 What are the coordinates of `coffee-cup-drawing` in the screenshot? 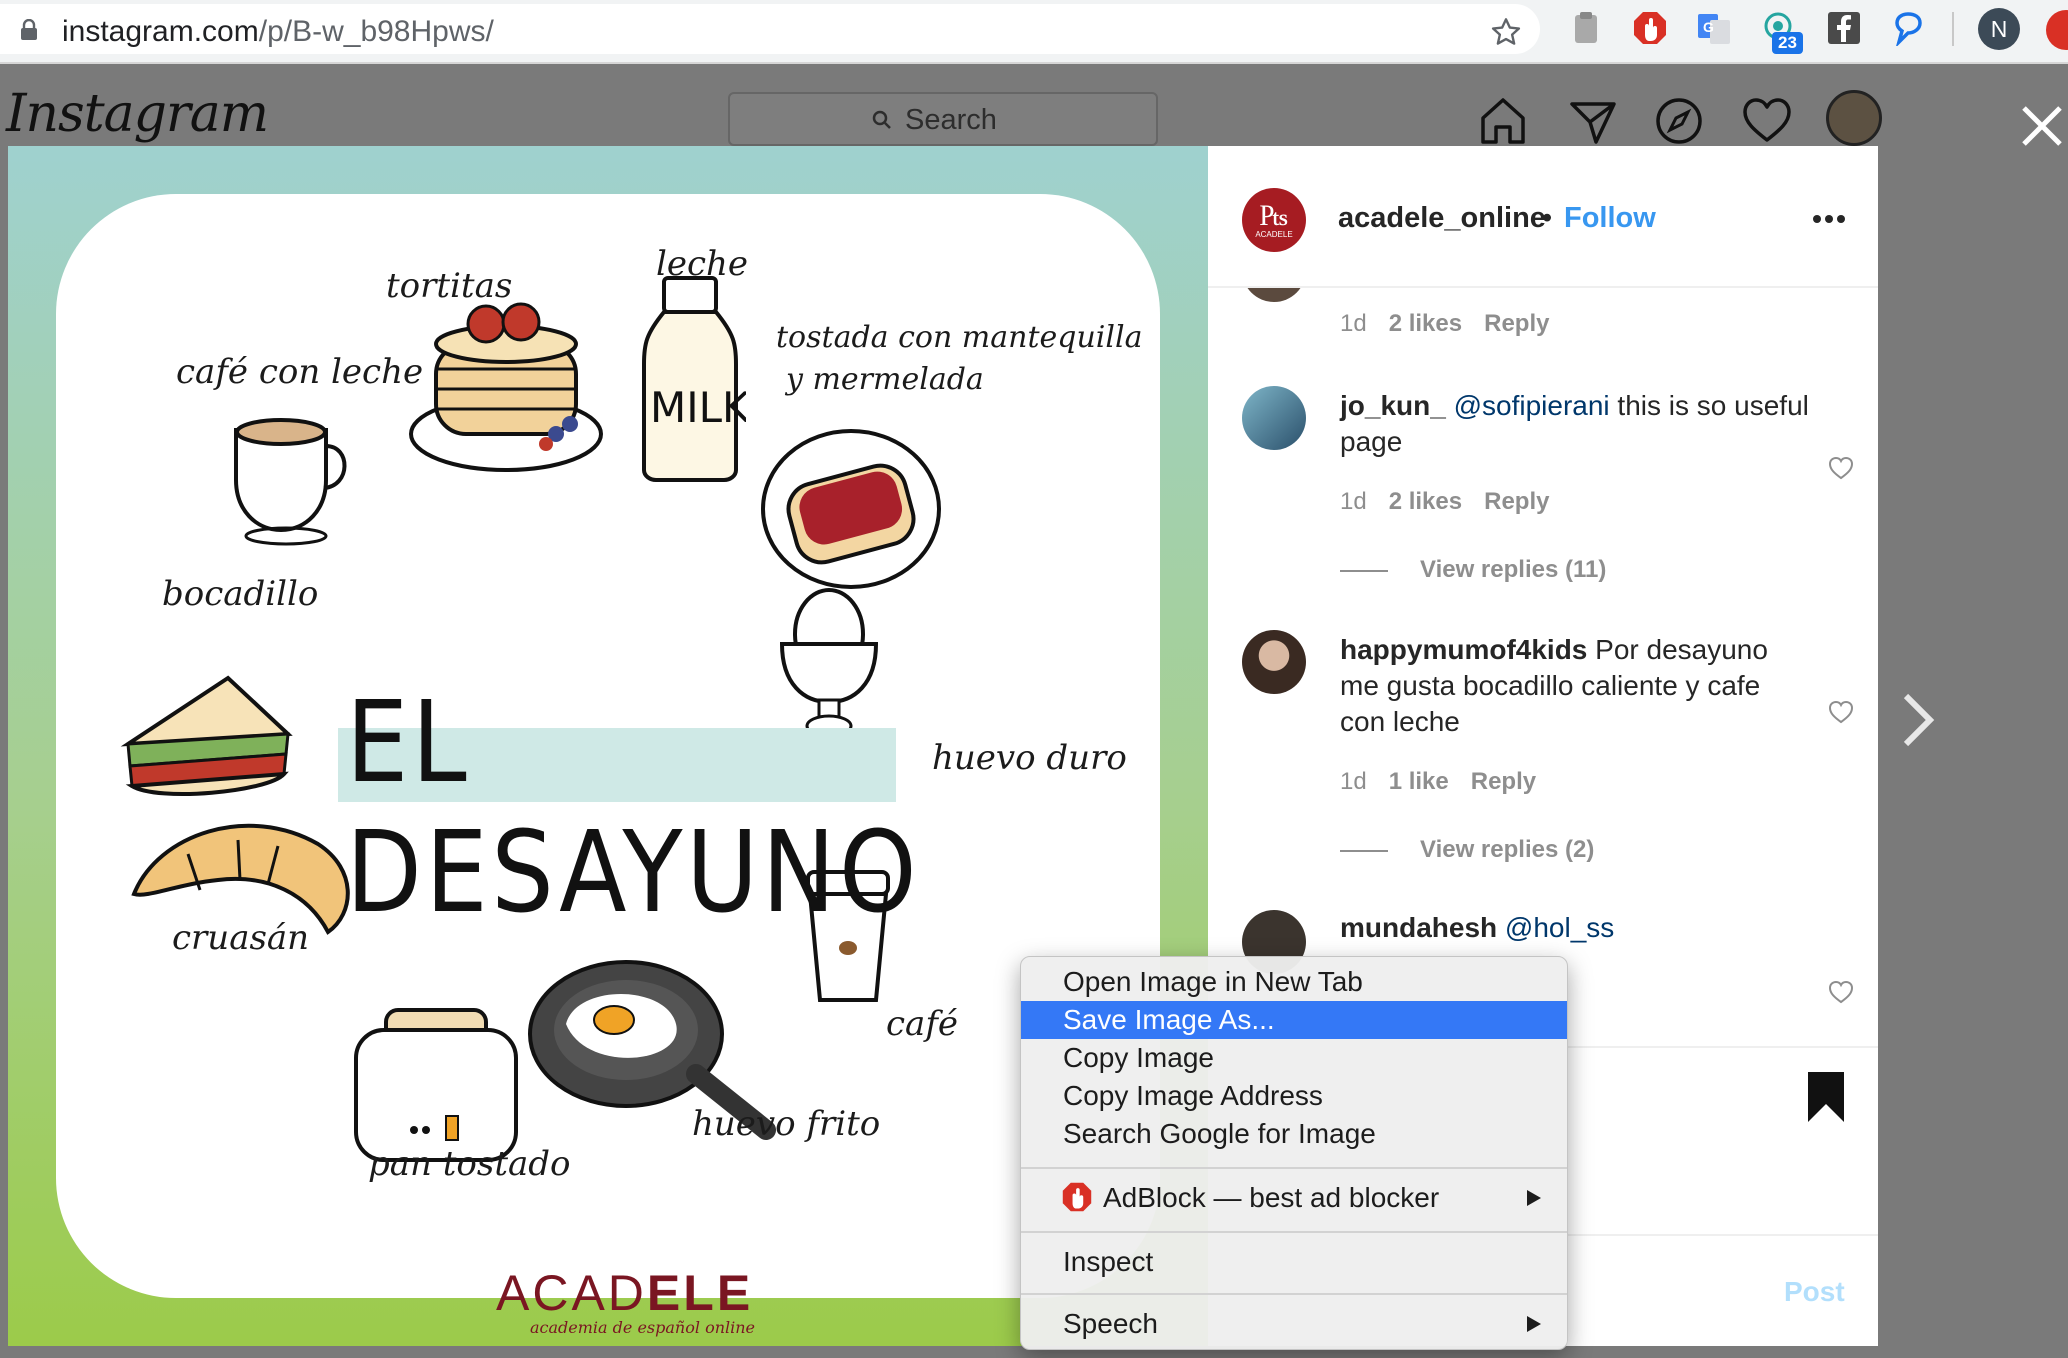 It's located at (290, 482).